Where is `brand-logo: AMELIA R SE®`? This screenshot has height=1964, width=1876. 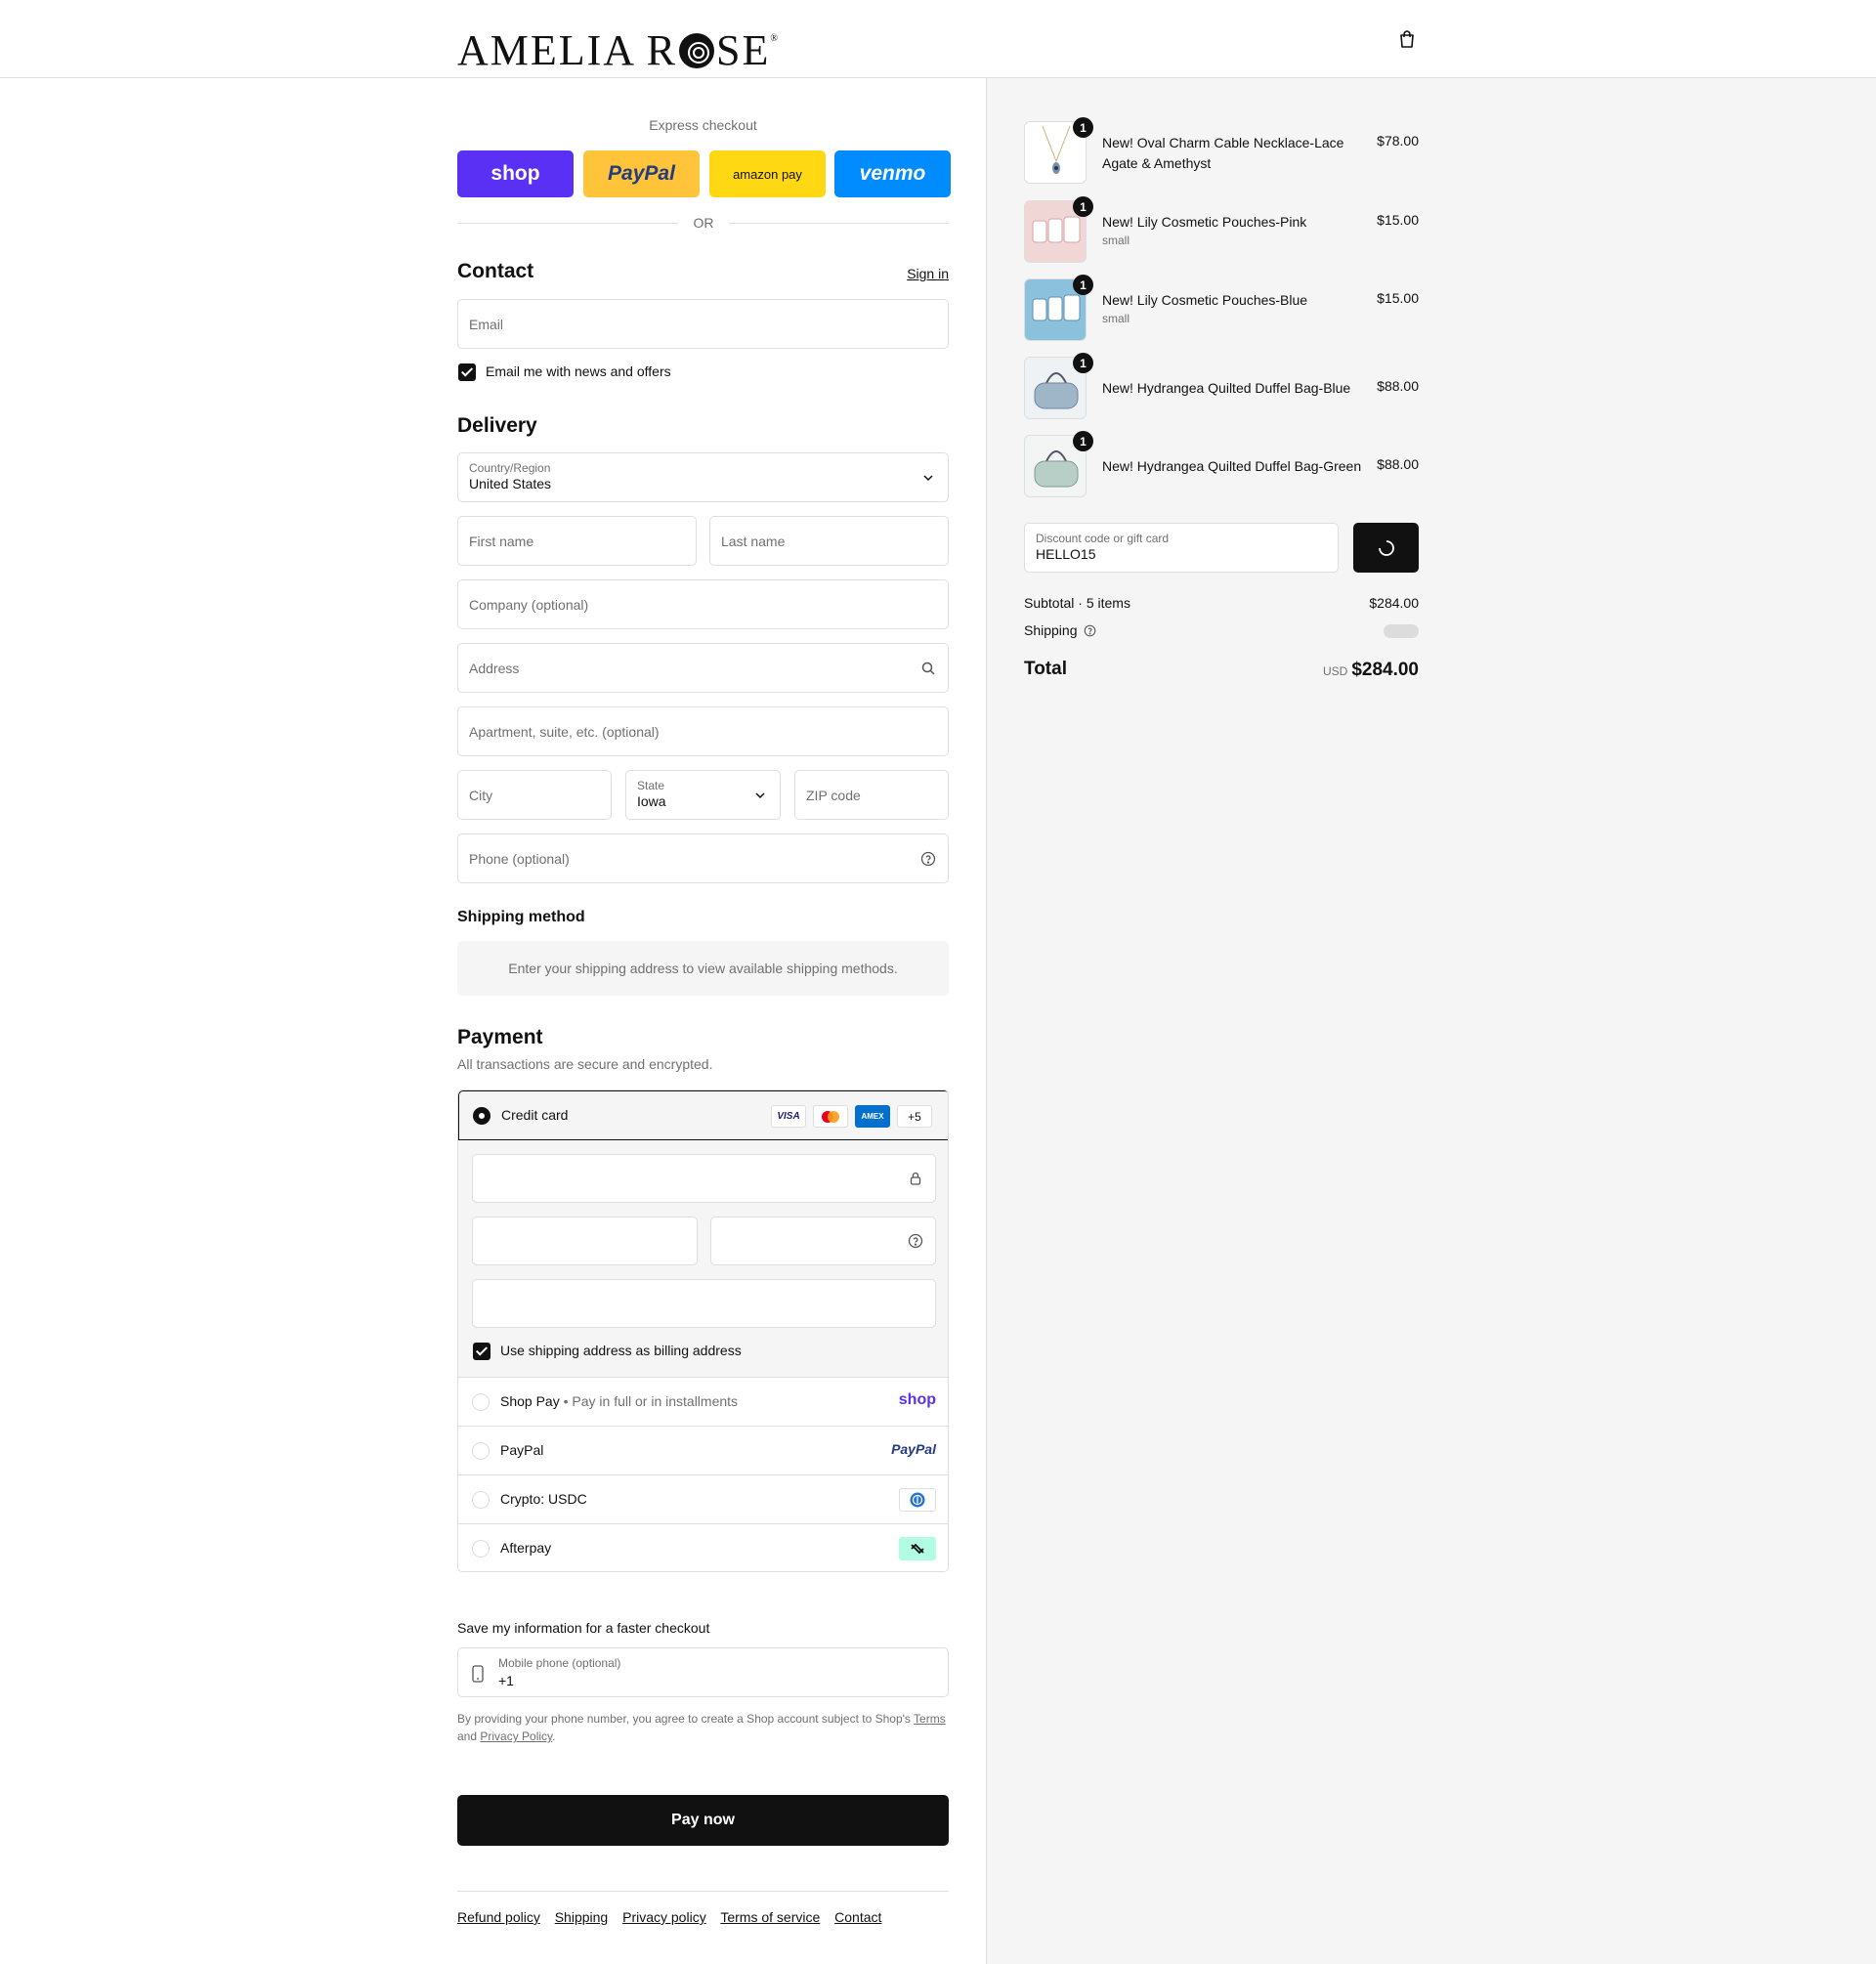 brand-logo: AMELIA R SE® is located at coordinates (618, 45).